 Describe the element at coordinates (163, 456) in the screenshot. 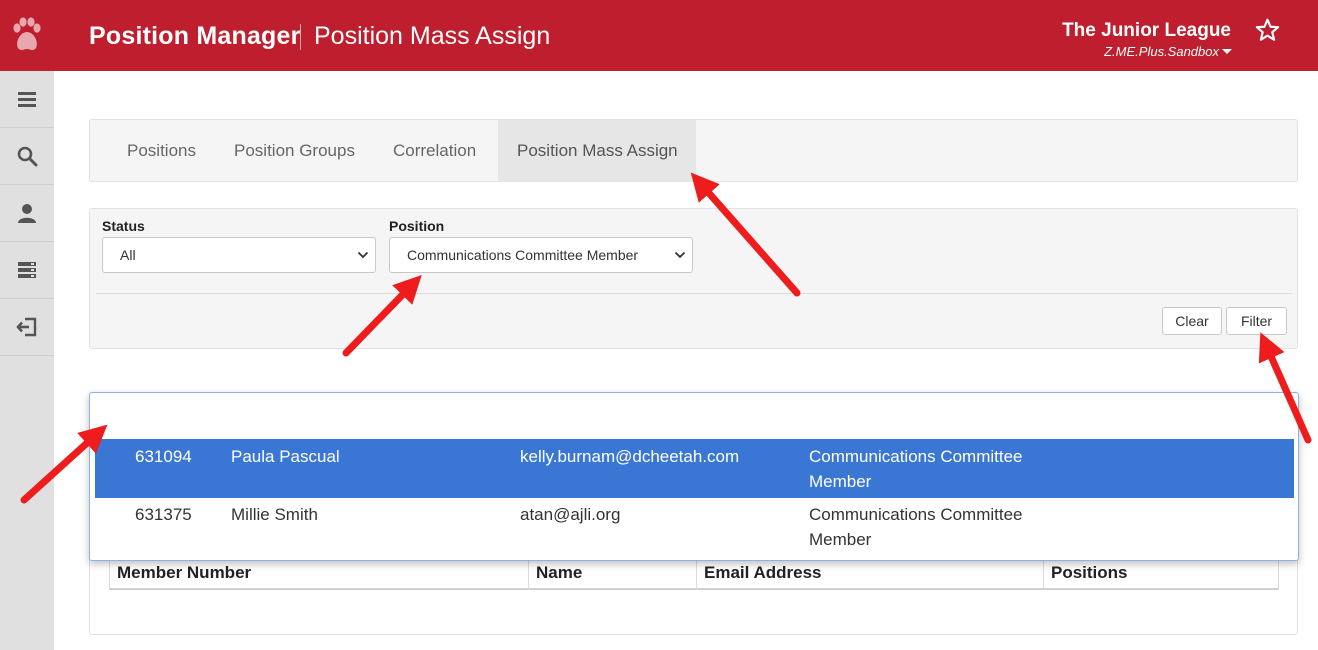

I see `member-number: 631094` at that location.